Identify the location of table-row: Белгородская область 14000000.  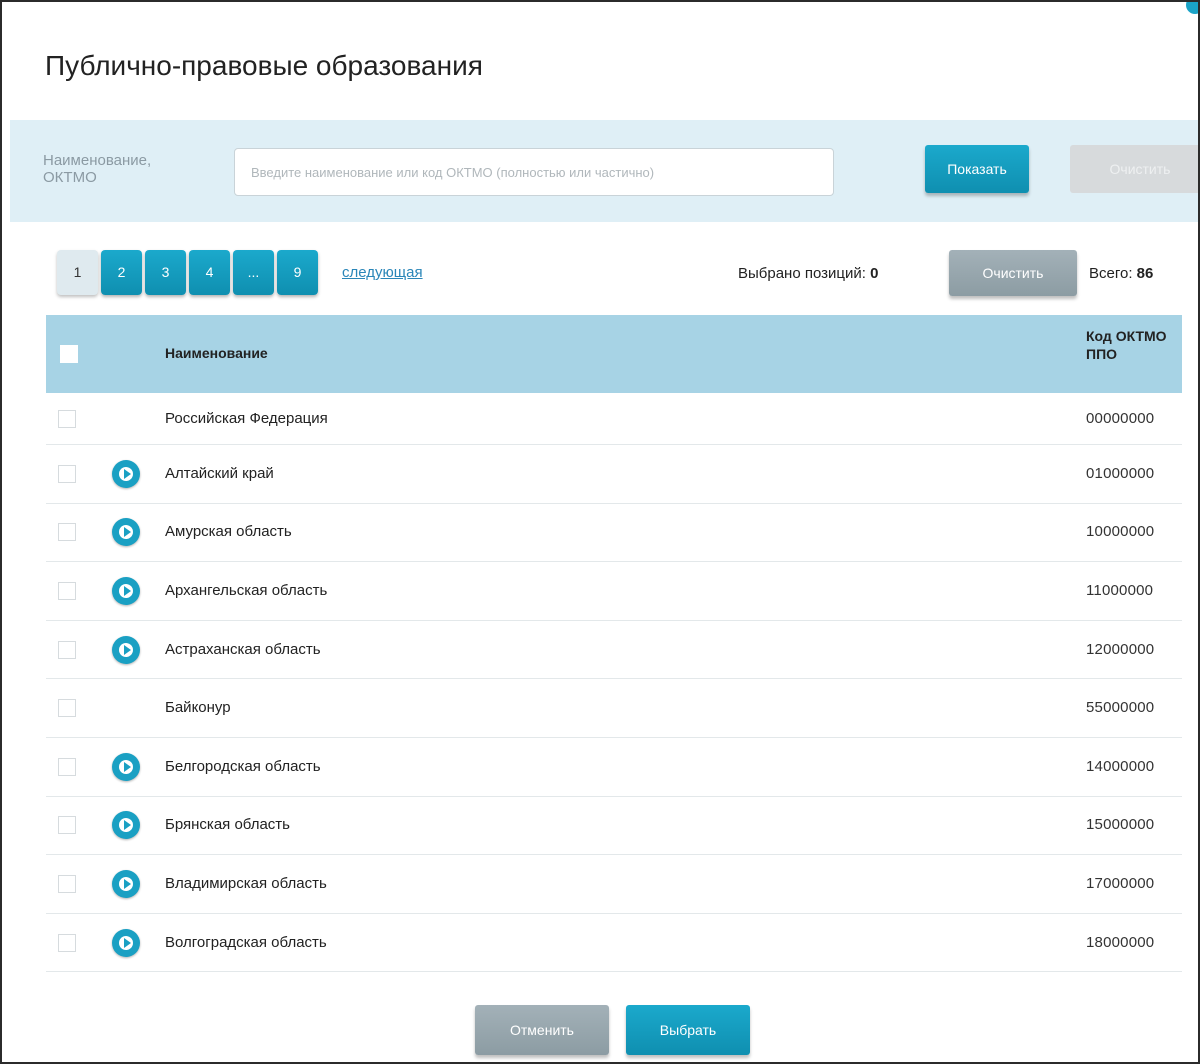
(614, 767).